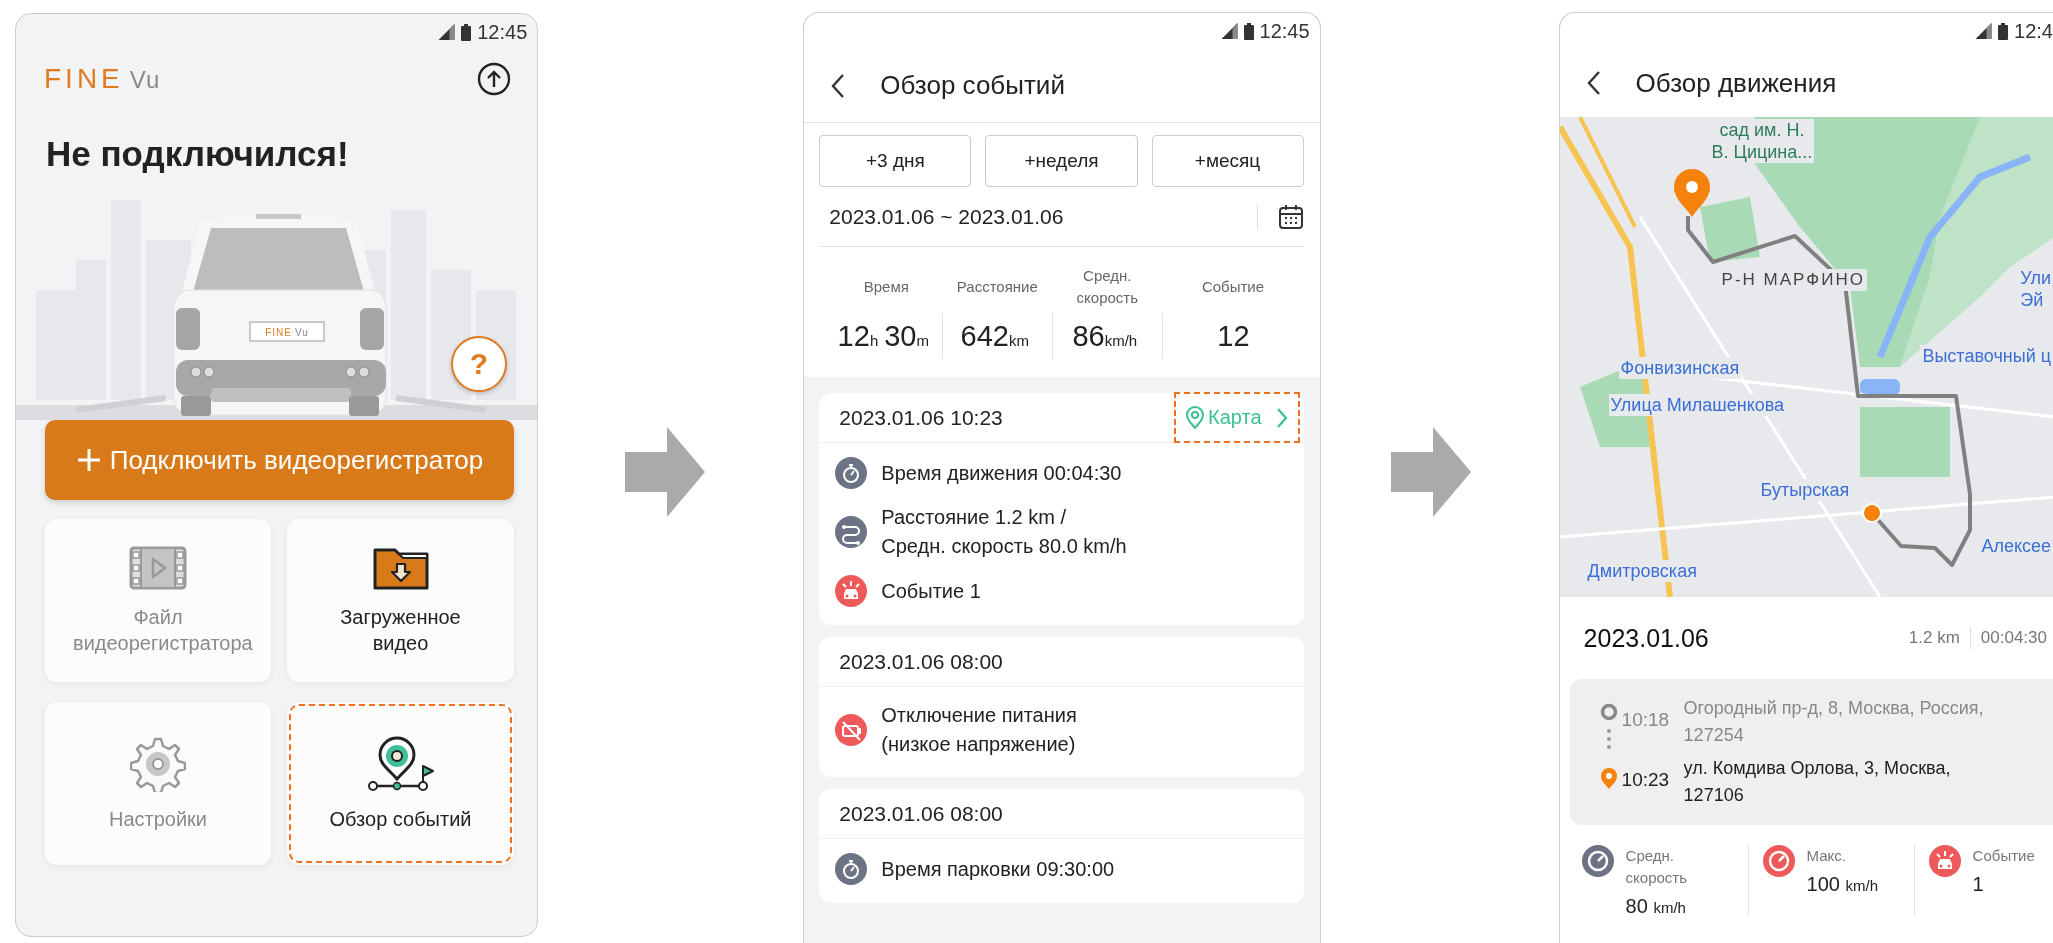 The height and width of the screenshot is (943, 2053). I want to click on event-detail: Событие 1, so click(931, 591).